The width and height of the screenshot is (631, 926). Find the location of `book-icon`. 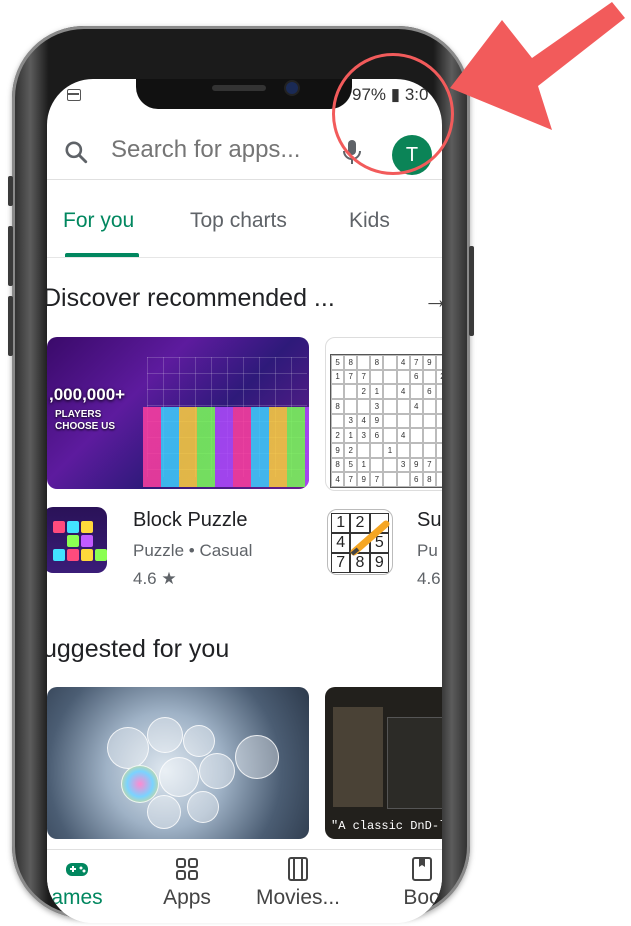

book-icon is located at coordinates (422, 869).